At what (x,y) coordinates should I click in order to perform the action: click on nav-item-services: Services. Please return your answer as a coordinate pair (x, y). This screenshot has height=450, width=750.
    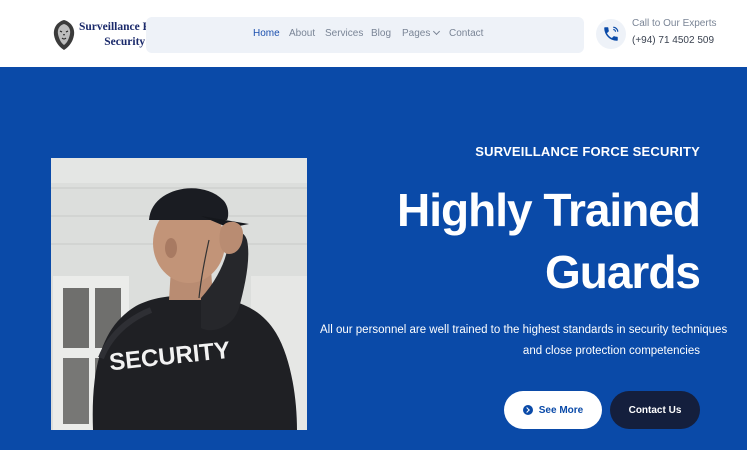
    Looking at the image, I should click on (344, 33).